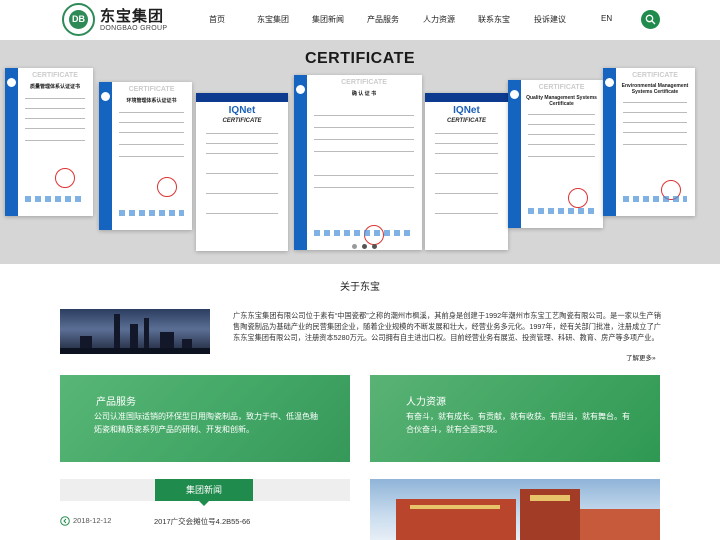 This screenshot has height=540, width=720. Describe the element at coordinates (383, 19) in the screenshot. I see `nav-item-products: 产品服务` at that location.